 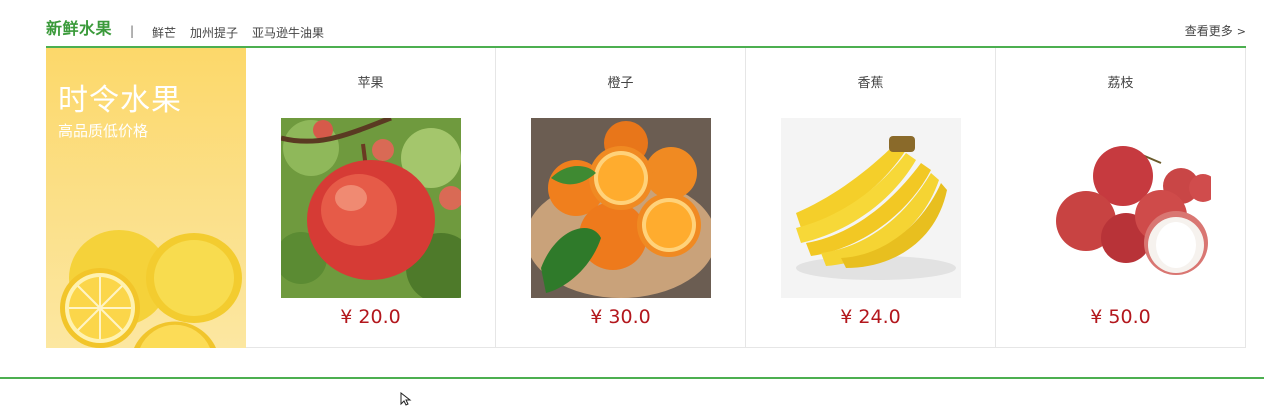 What do you see at coordinates (79, 28) in the screenshot?
I see `section-title: 新鲜水果` at bounding box center [79, 28].